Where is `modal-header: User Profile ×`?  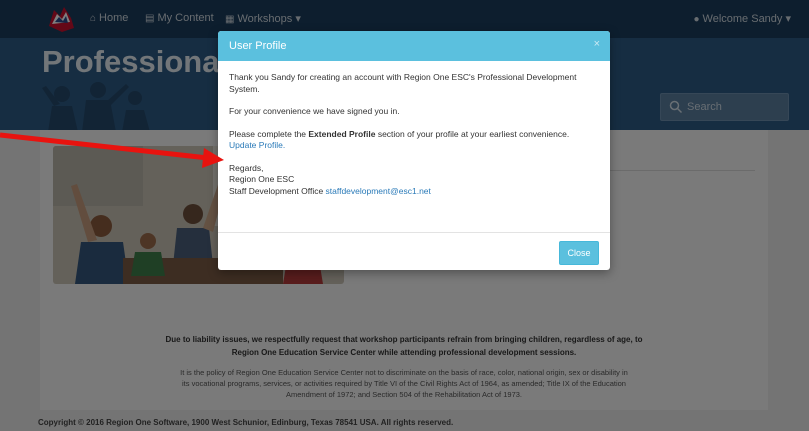 modal-header: User Profile × is located at coordinates (414, 46).